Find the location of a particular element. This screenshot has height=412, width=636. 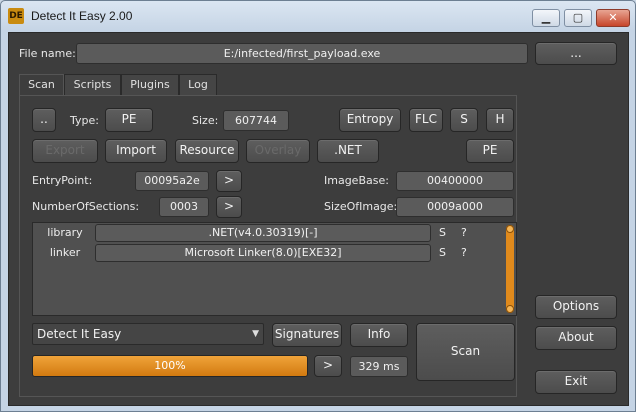

scroll-up-handle is located at coordinates (510, 229).